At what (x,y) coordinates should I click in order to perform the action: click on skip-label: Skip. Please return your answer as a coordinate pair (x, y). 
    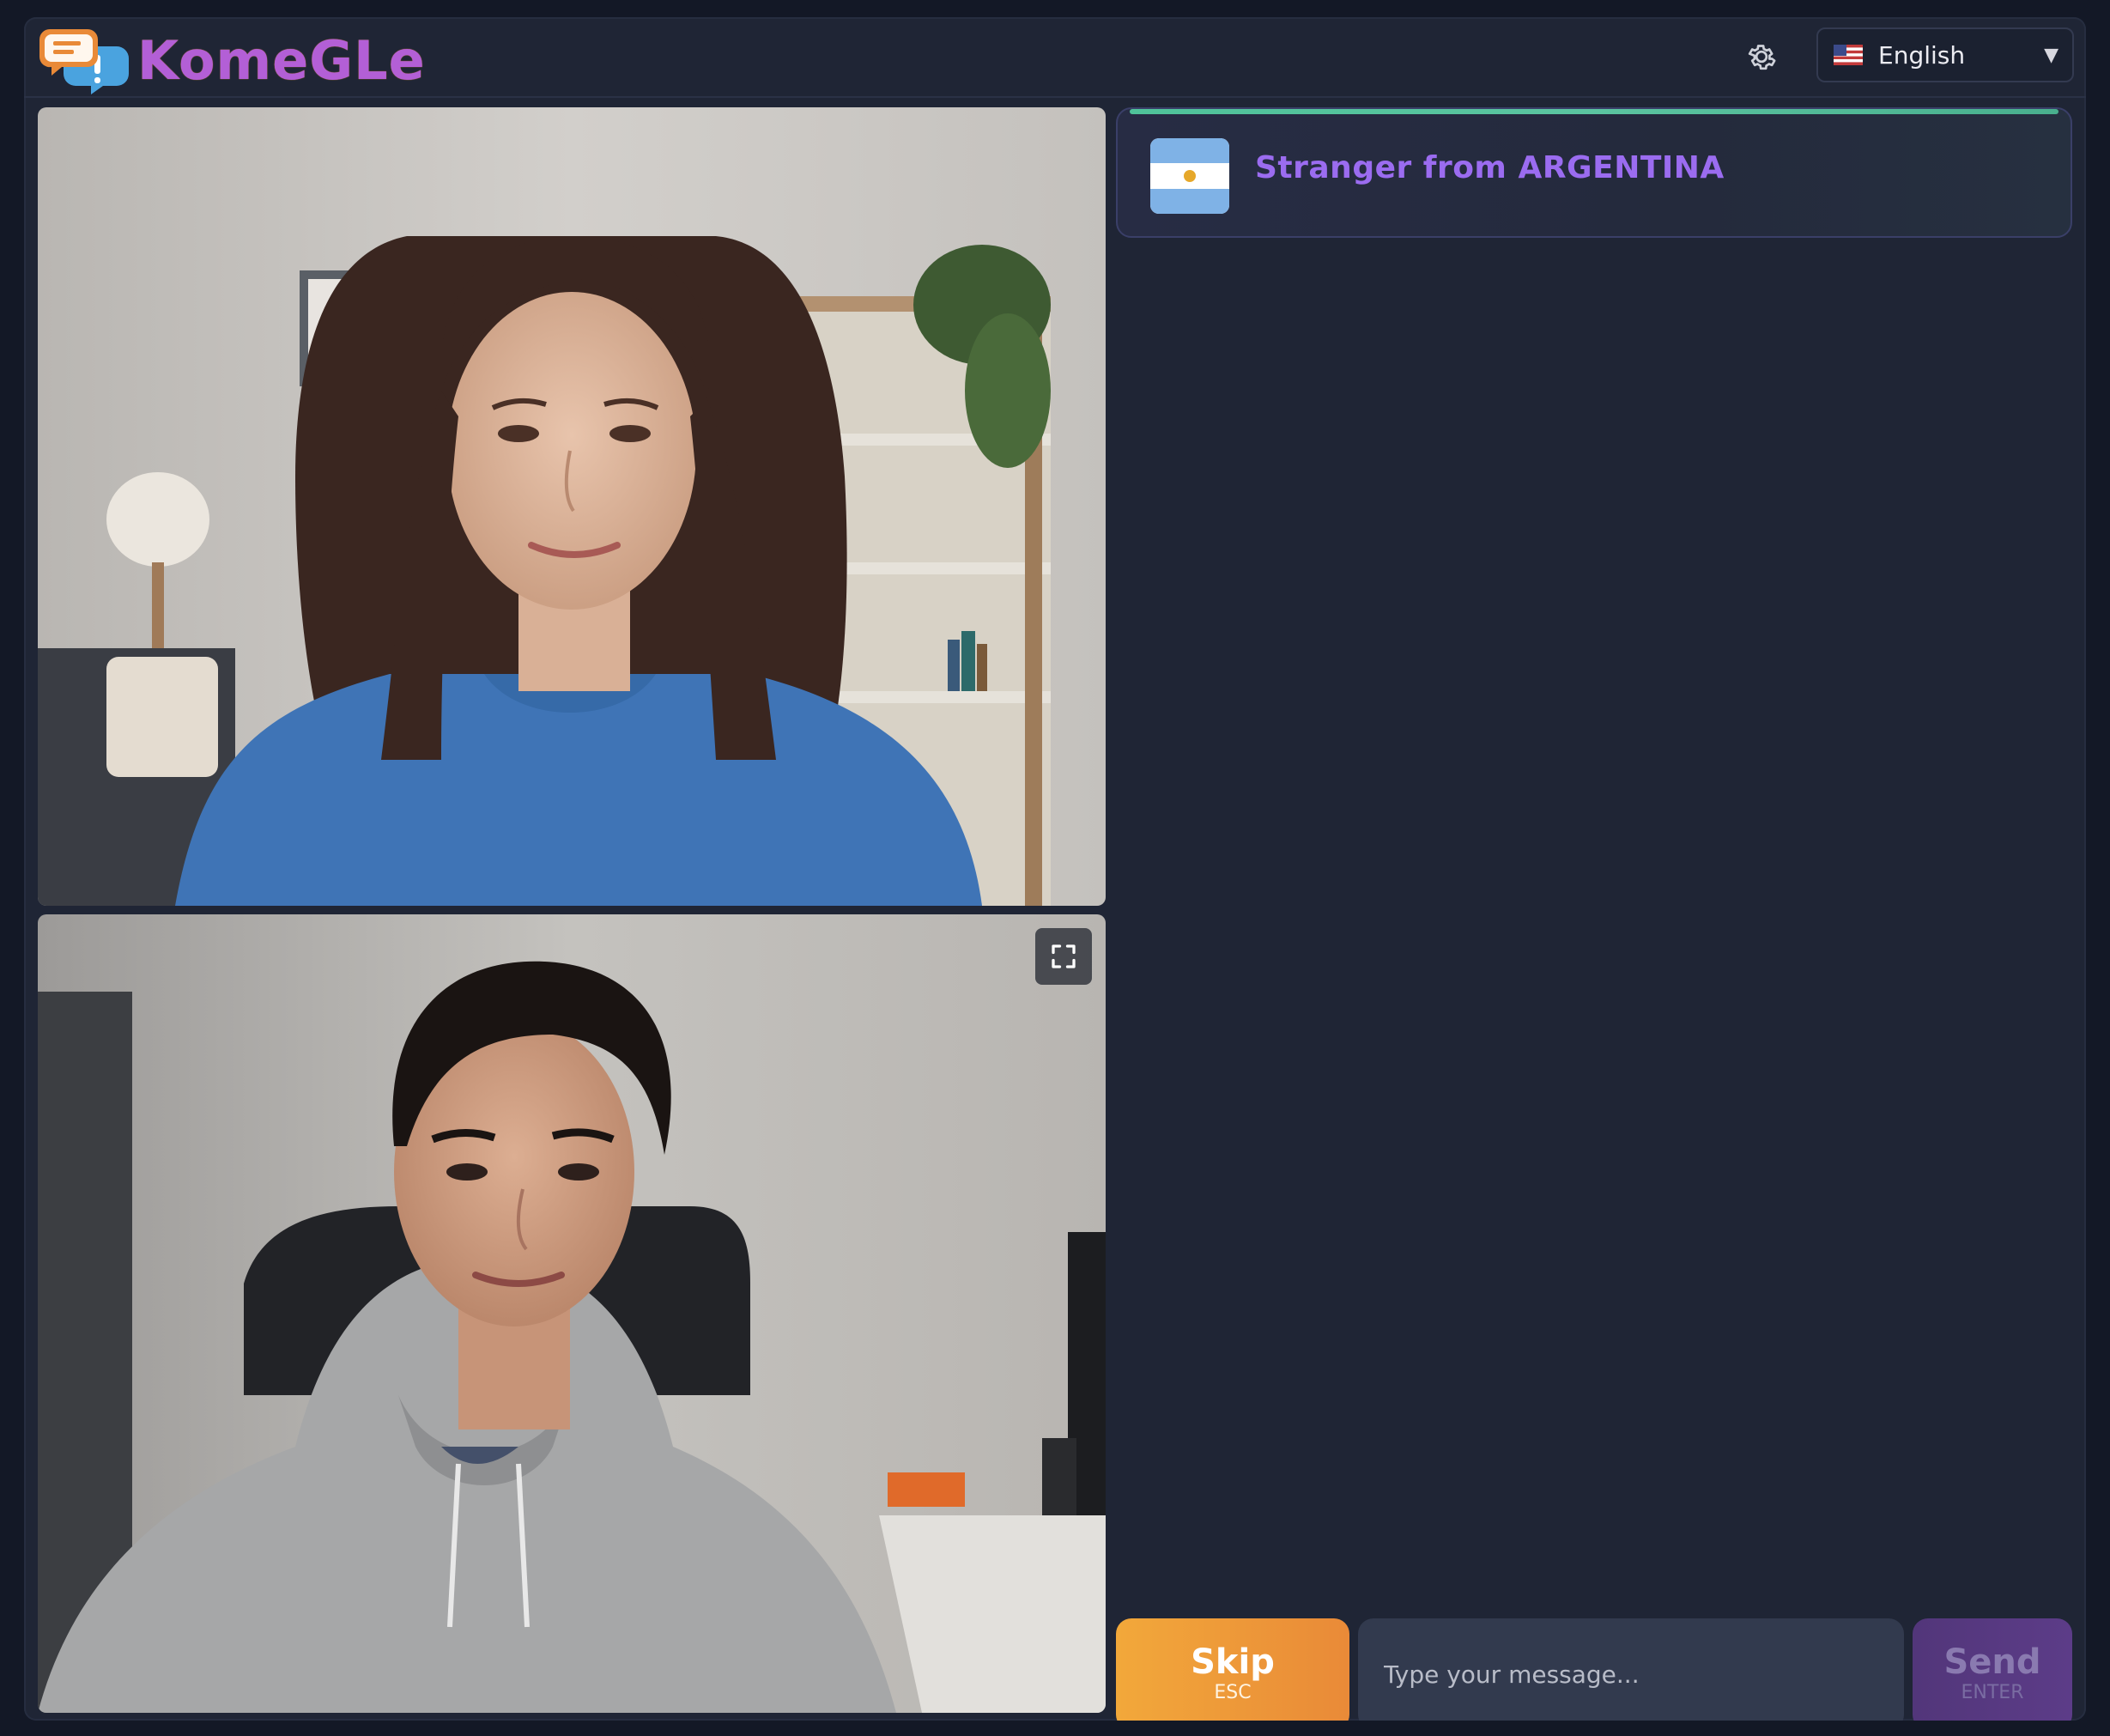
    Looking at the image, I should click on (1233, 1662).